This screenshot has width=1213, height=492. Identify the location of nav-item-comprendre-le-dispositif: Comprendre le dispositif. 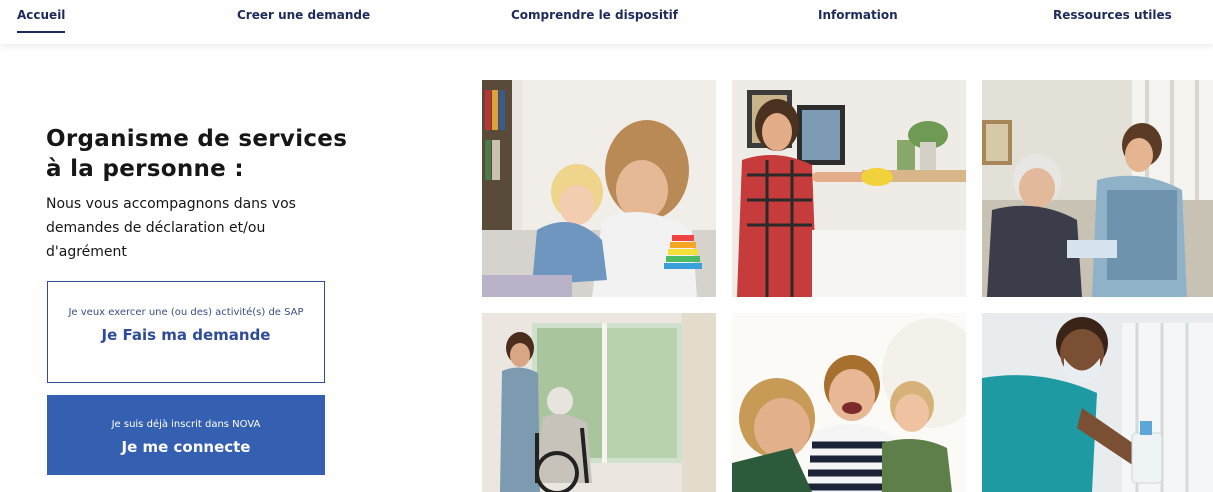
(594, 15).